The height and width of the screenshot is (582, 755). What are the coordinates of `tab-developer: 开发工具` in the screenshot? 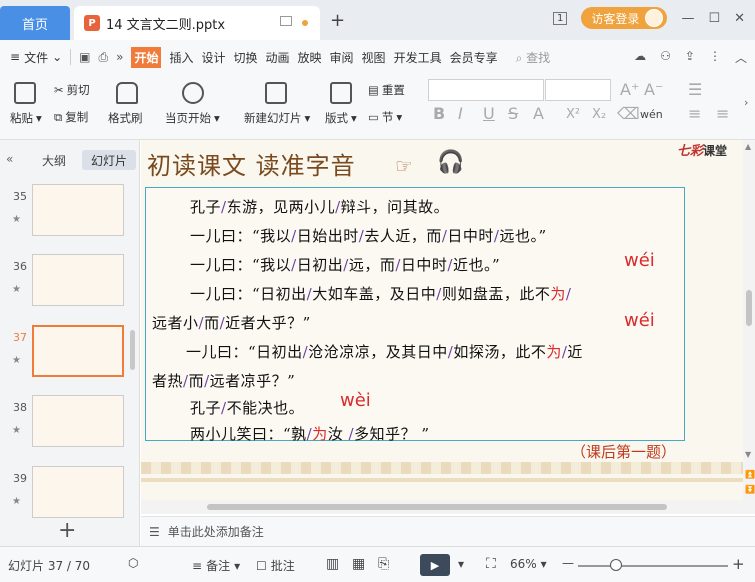 It's located at (418, 57).